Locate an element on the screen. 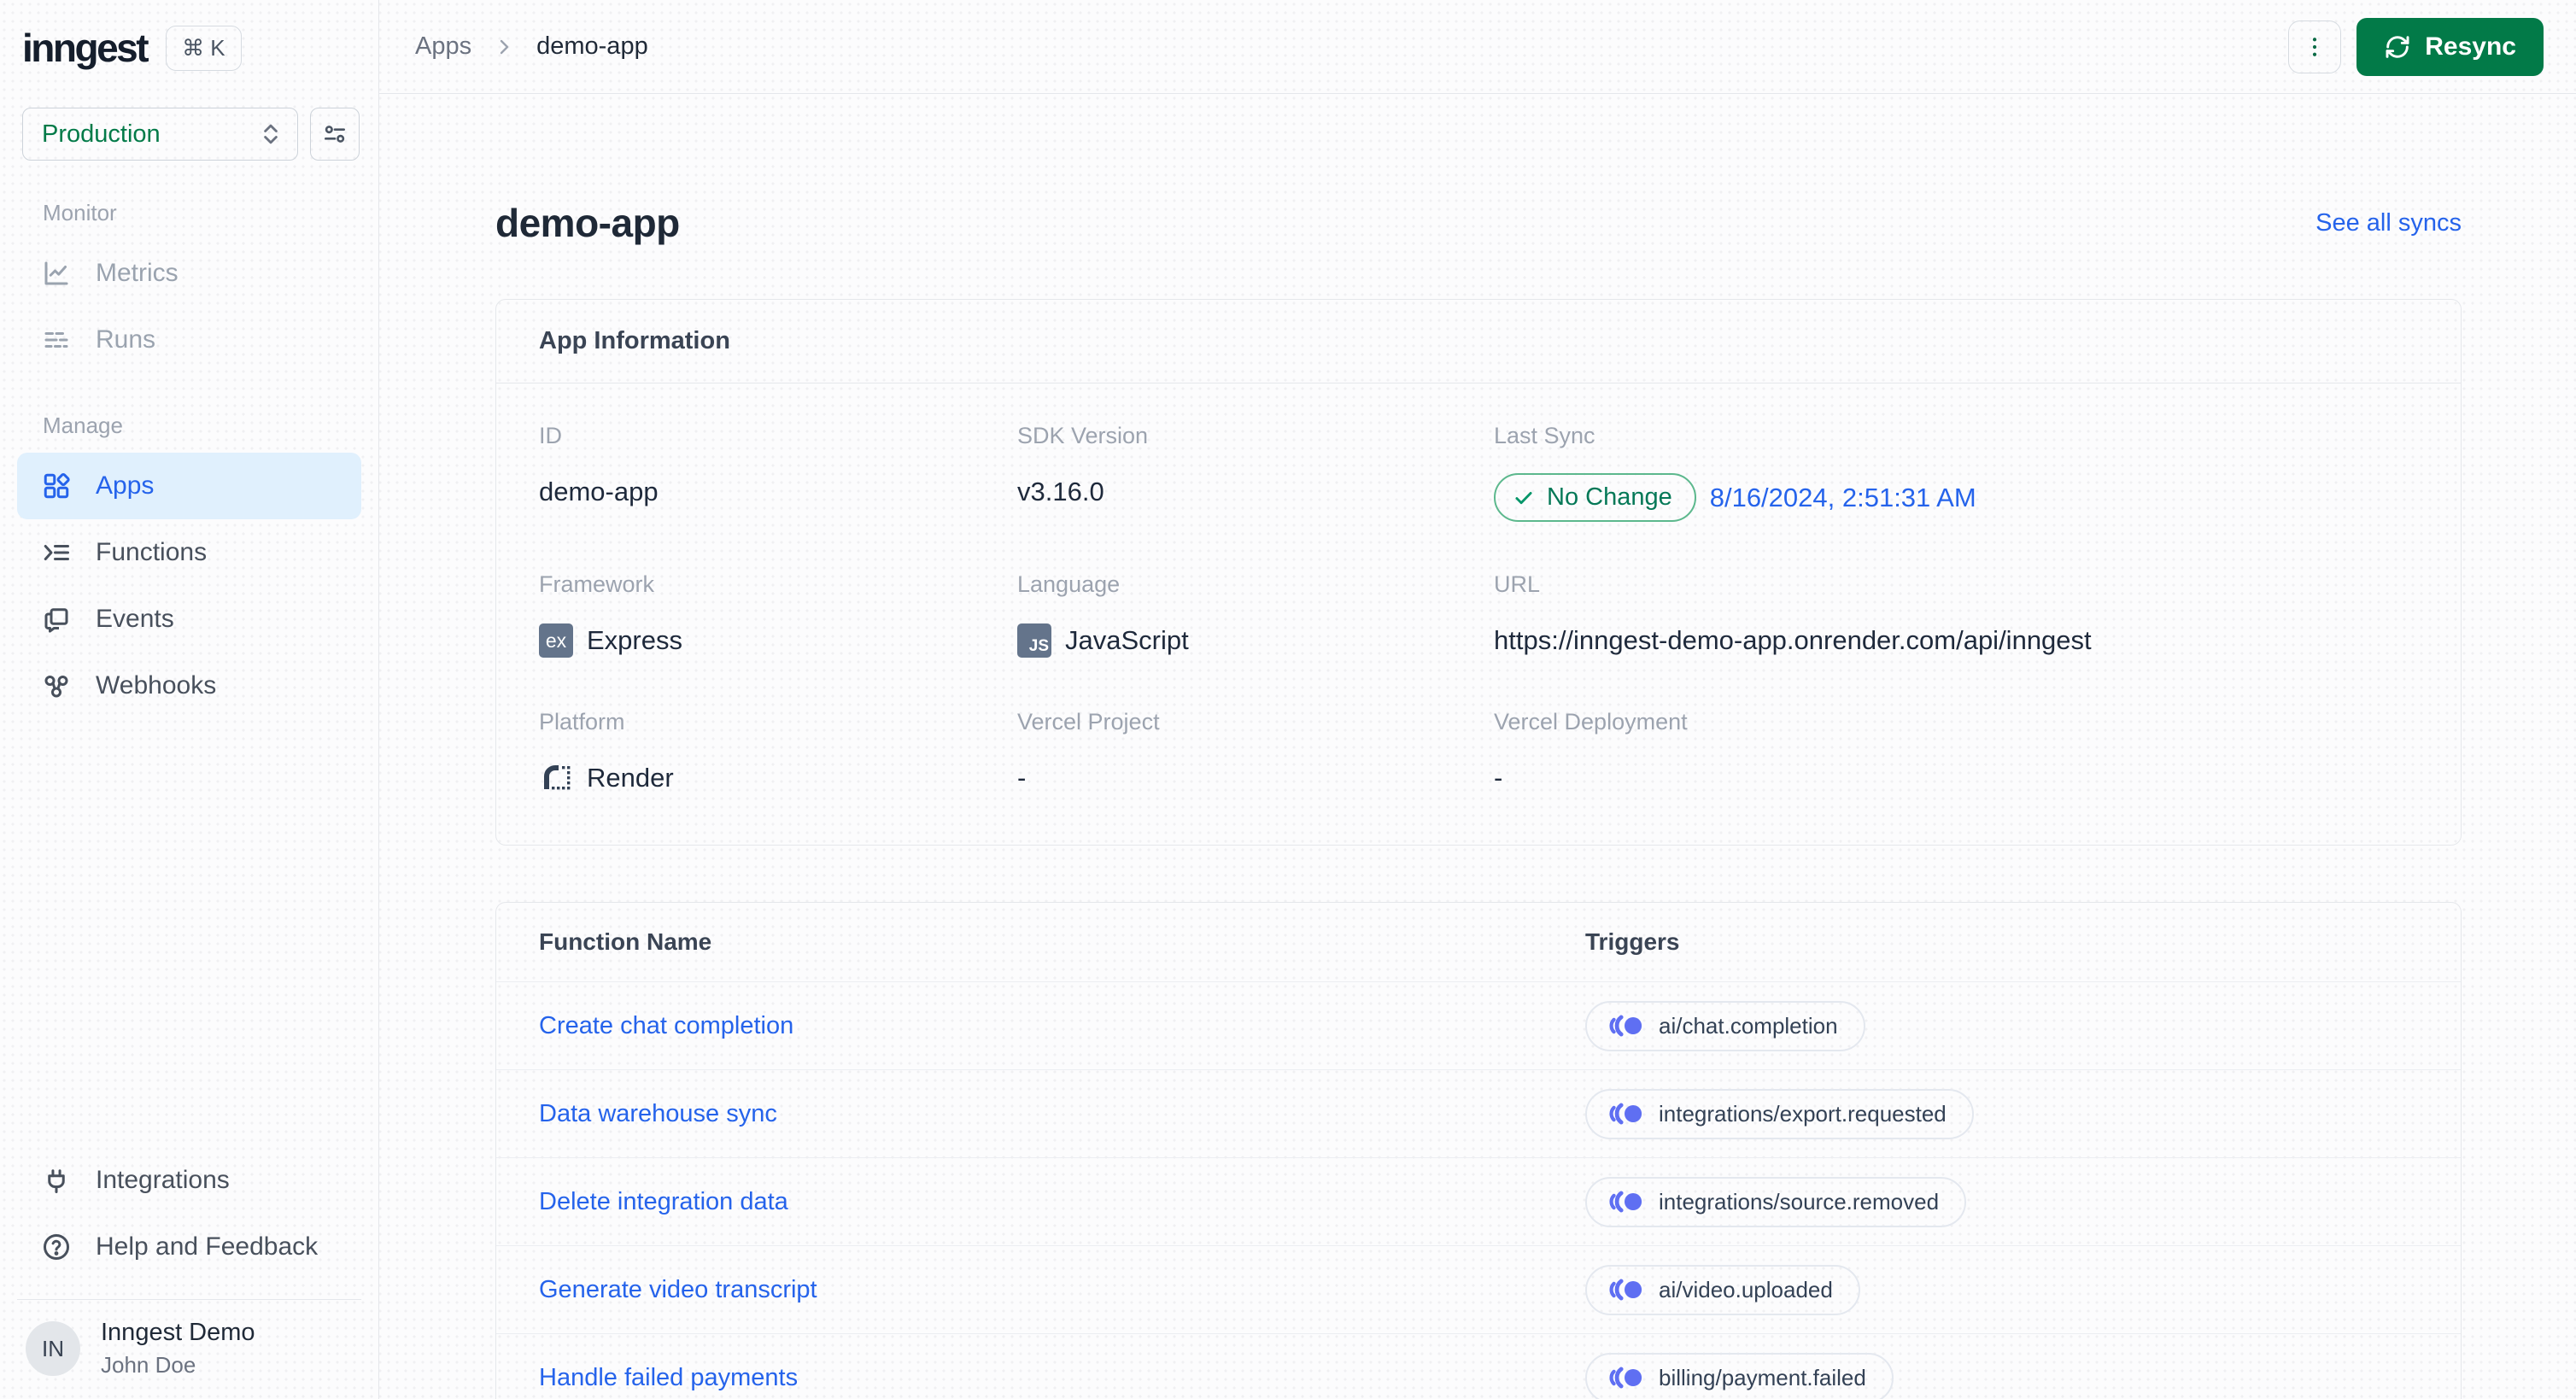 This screenshot has width=2576, height=1399. plug-icon is located at coordinates (56, 1181).